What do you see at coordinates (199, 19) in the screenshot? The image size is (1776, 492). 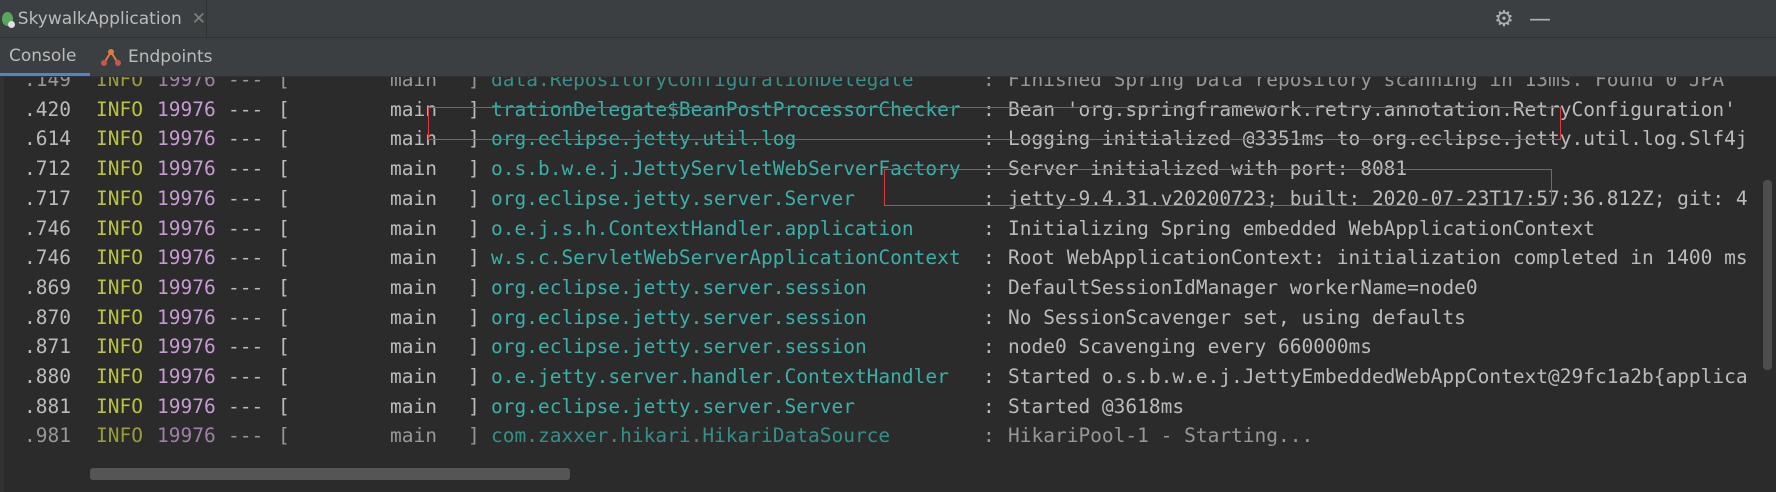 I see `close-icon: ✕` at bounding box center [199, 19].